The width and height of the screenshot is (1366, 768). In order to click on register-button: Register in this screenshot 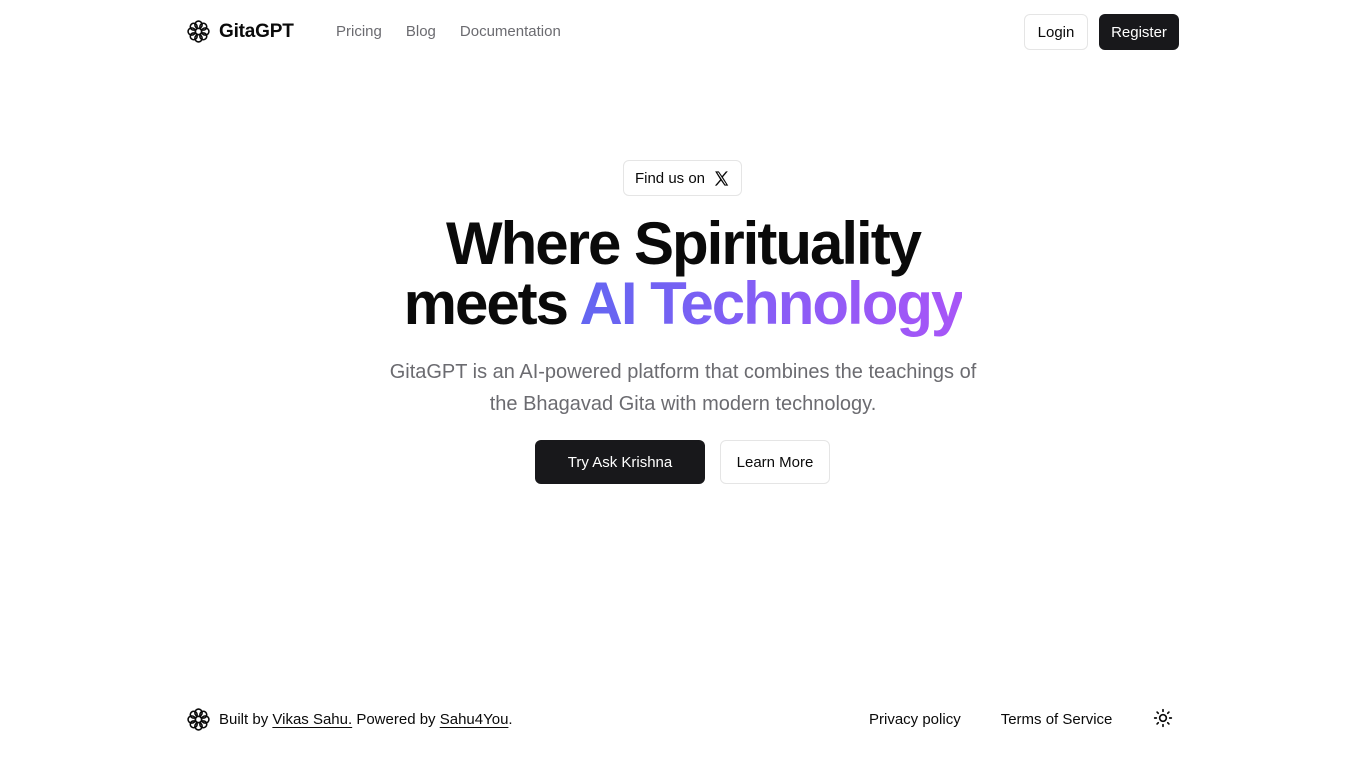, I will do `click(1139, 32)`.